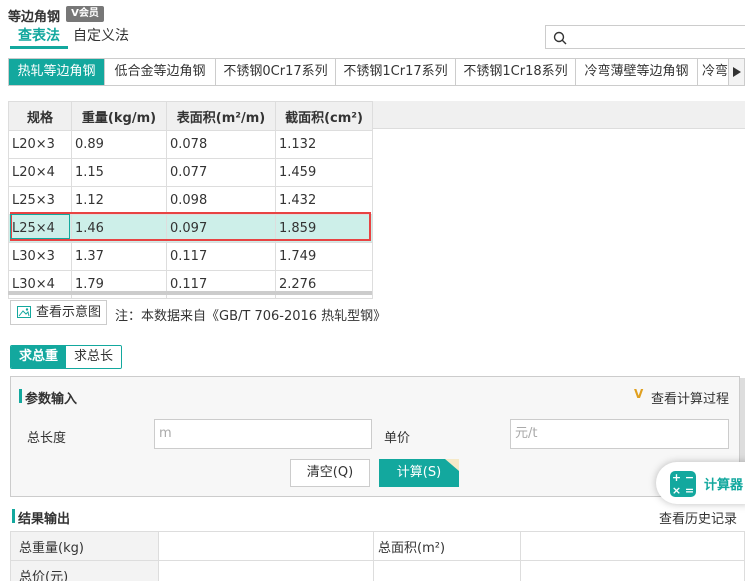  What do you see at coordinates (39, 357) in the screenshot?
I see `mode-total-weight: 求总重` at bounding box center [39, 357].